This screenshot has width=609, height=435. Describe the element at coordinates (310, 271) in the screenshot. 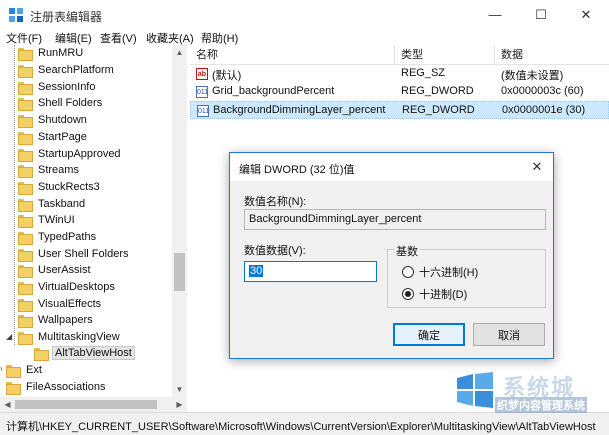

I see `value-data-input: 30` at that location.